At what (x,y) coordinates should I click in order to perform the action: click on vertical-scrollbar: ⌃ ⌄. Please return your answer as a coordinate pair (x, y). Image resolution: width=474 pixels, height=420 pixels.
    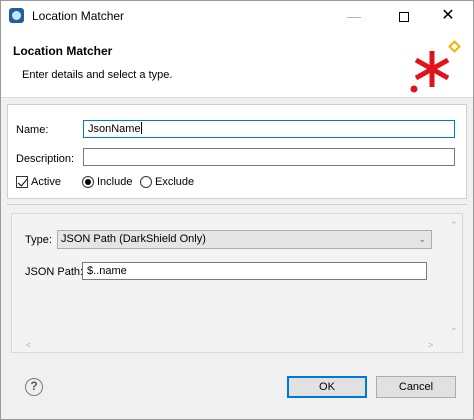
    Looking at the image, I should click on (455, 283).